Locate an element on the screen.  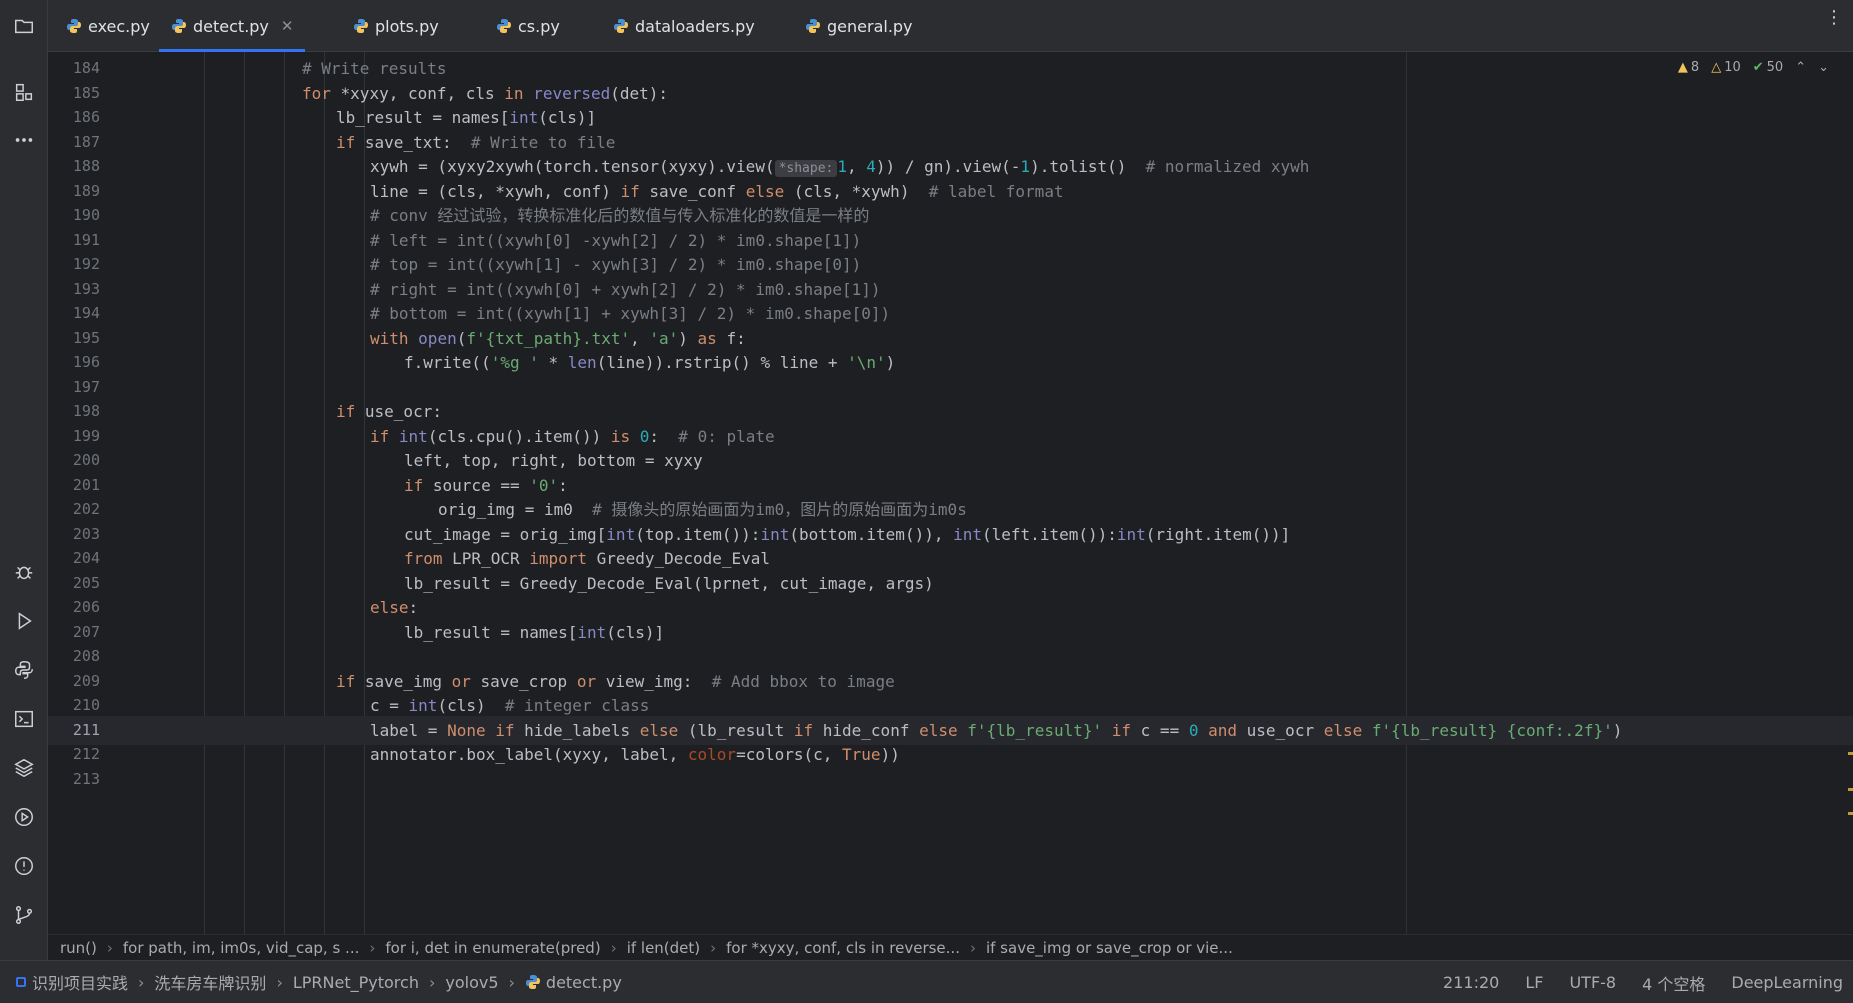
line-number: 213 is located at coordinates (86, 778).